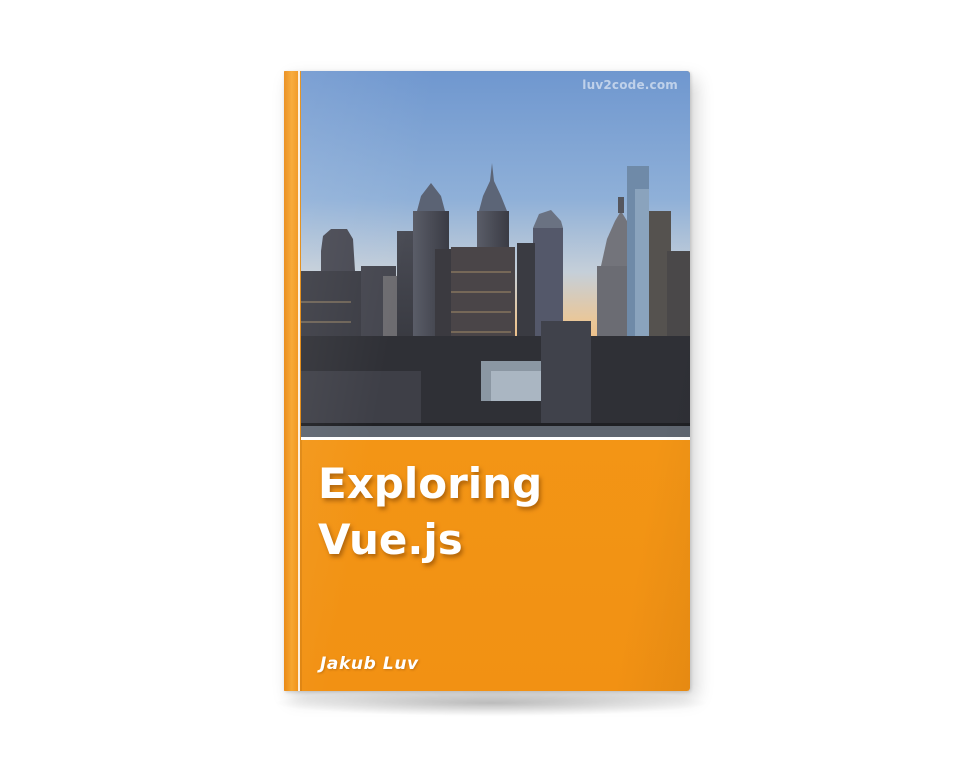 This screenshot has width=960, height=768. I want to click on watermark-text: luv2code.com, so click(630, 85).